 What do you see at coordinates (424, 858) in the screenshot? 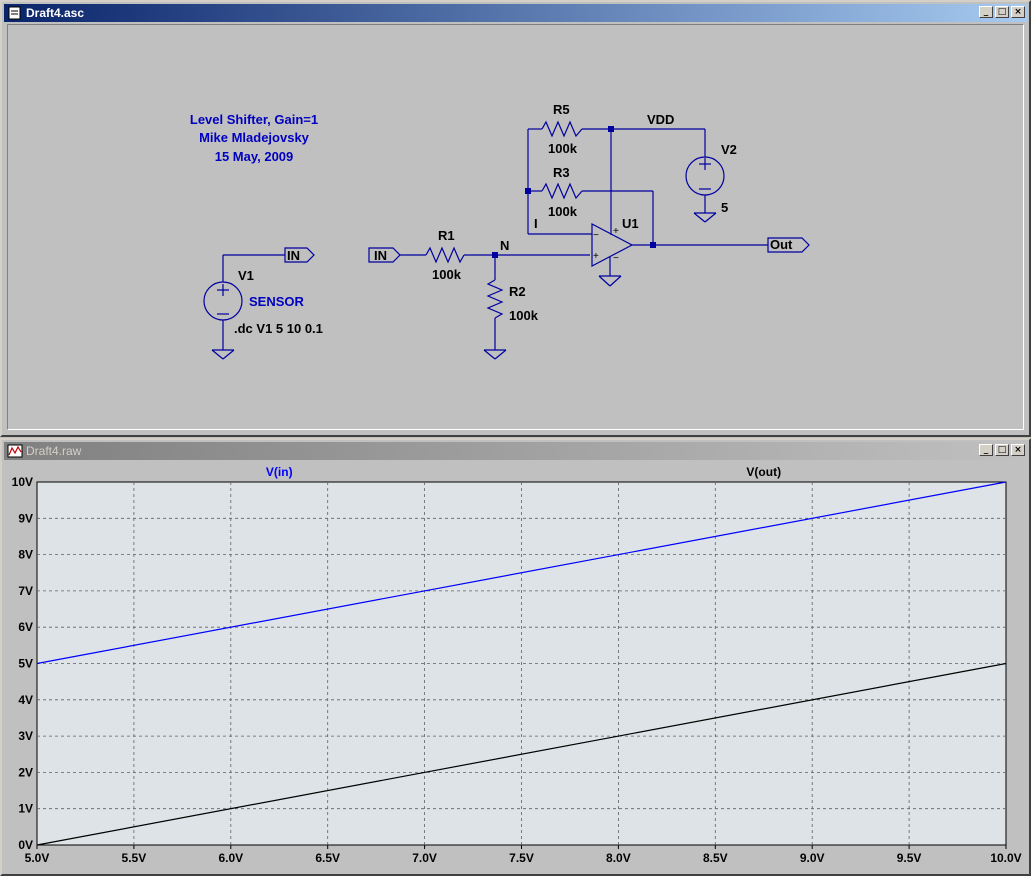
I see `x-tick-label: 7.0V` at bounding box center [424, 858].